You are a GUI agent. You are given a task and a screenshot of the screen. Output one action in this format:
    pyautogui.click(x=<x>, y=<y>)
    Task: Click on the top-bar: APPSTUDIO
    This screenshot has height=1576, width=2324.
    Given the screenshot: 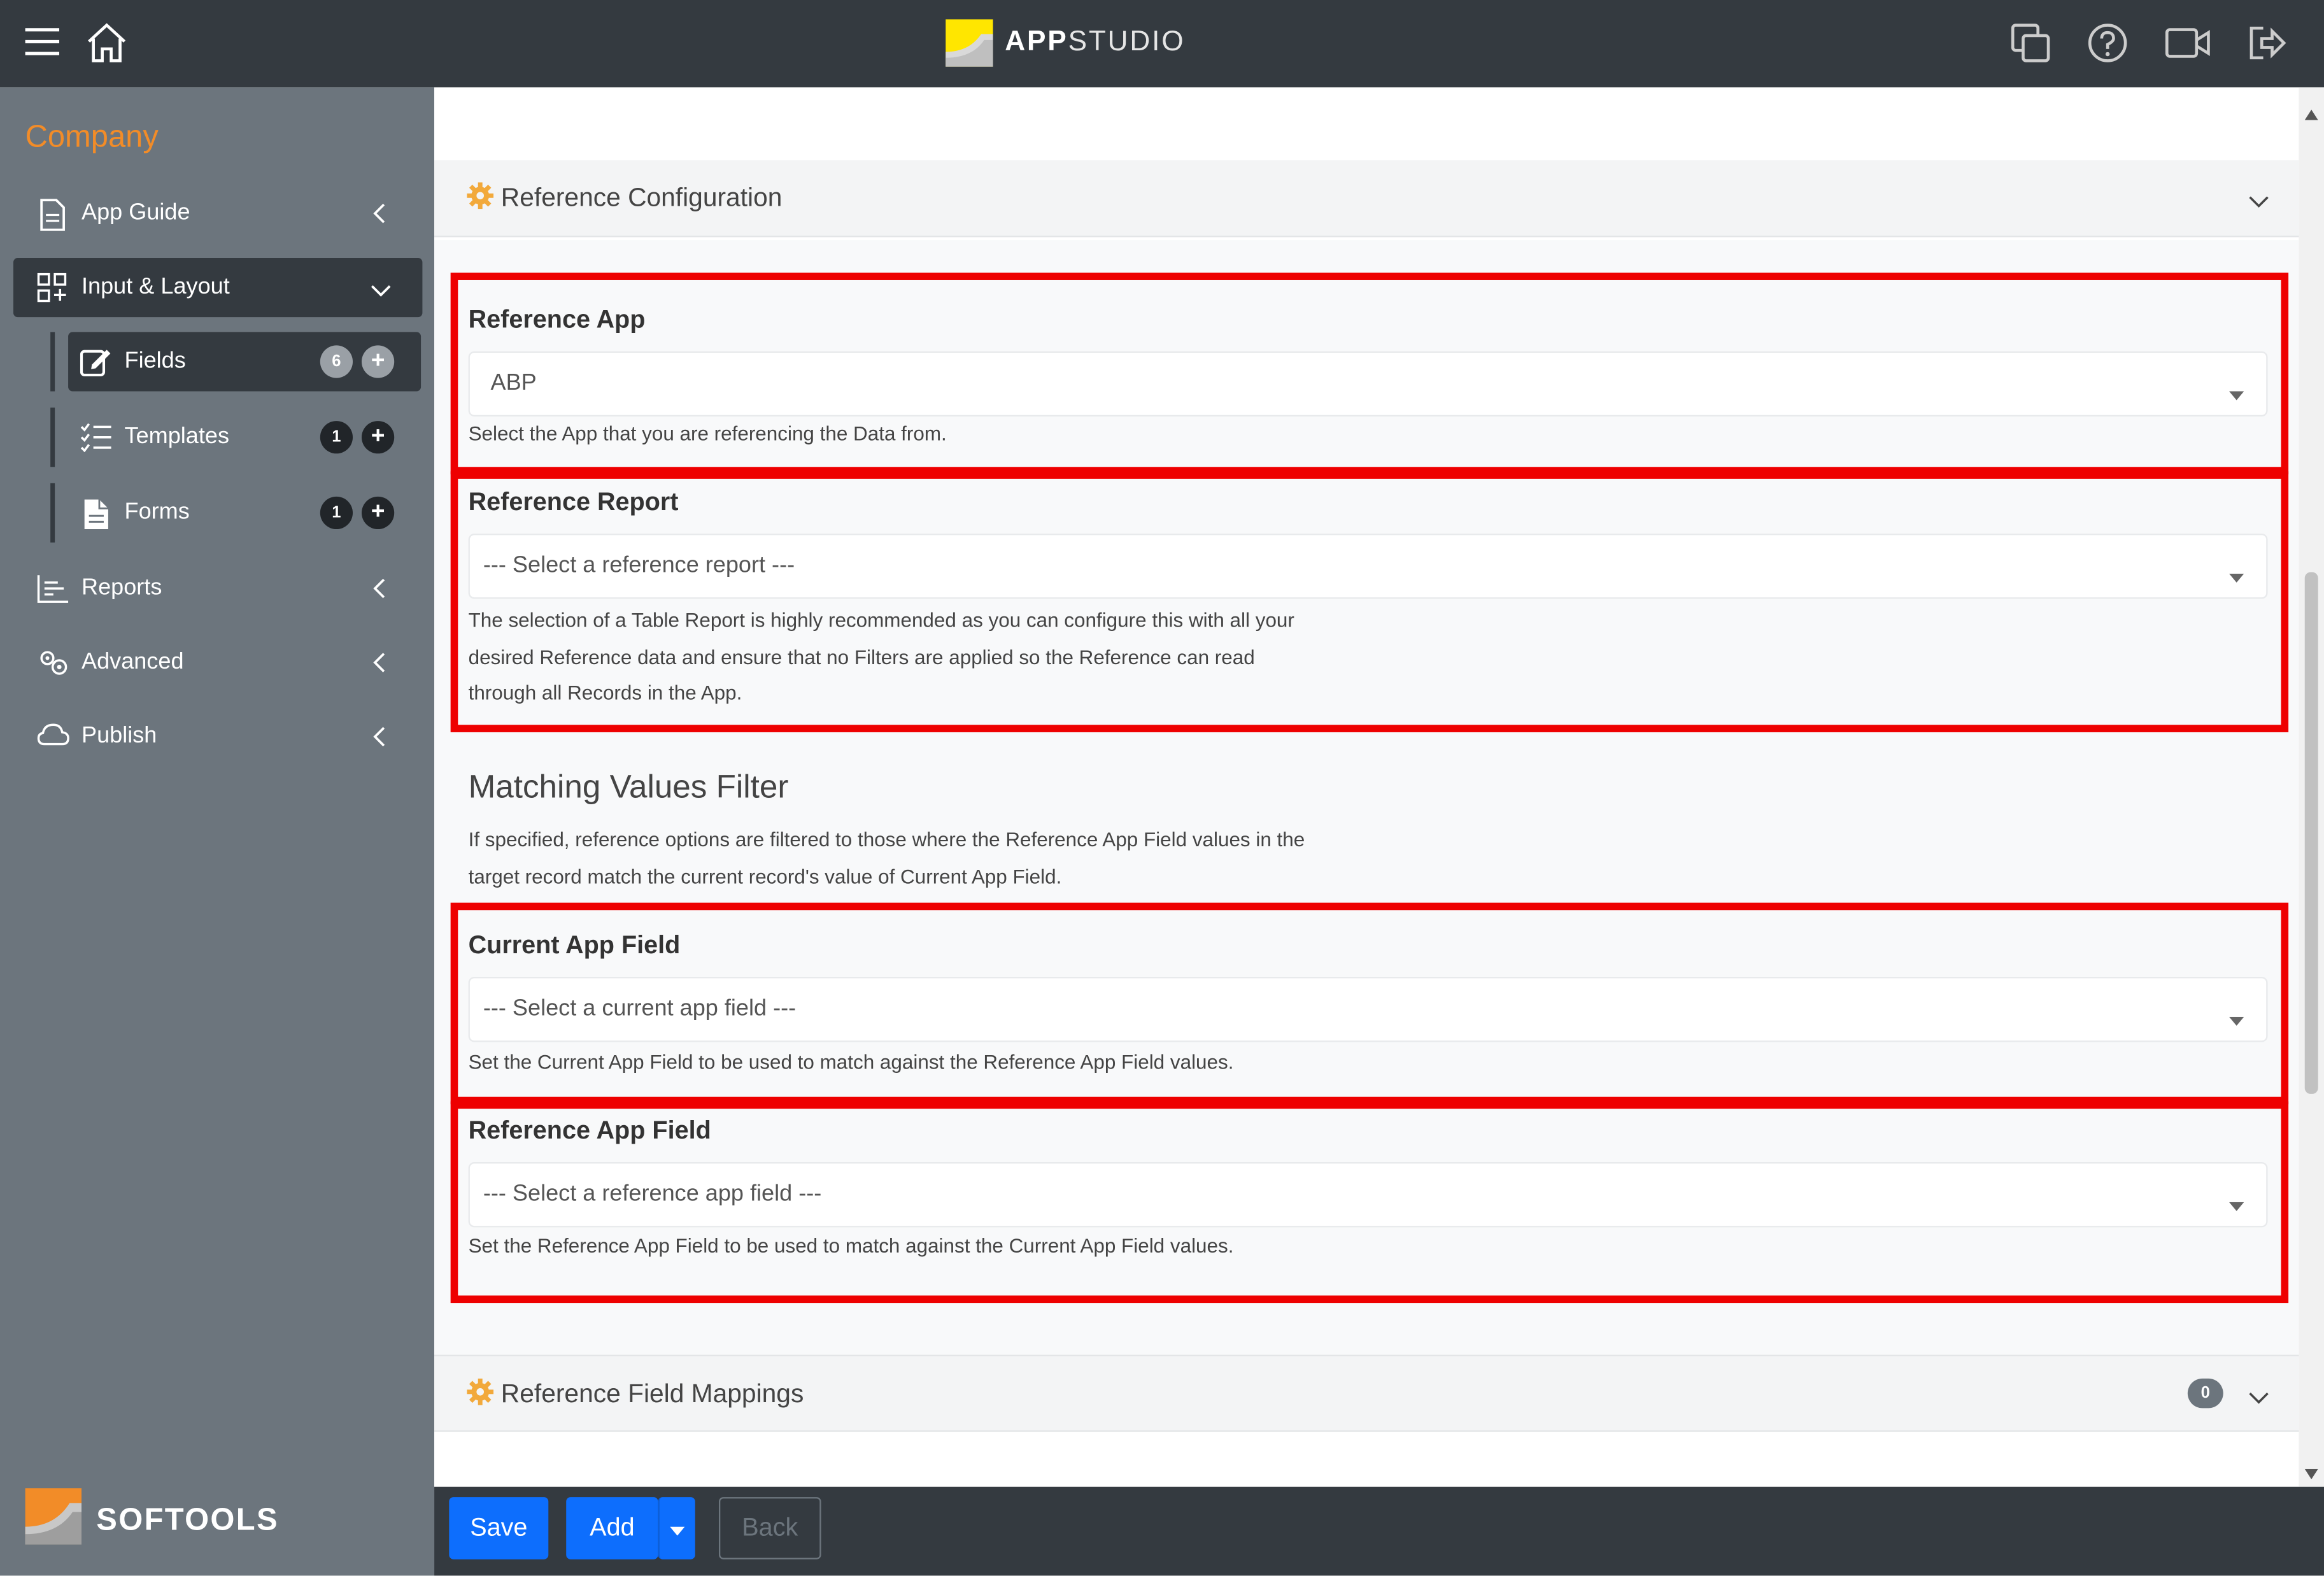 What is the action you would take?
    pyautogui.click(x=1162, y=44)
    